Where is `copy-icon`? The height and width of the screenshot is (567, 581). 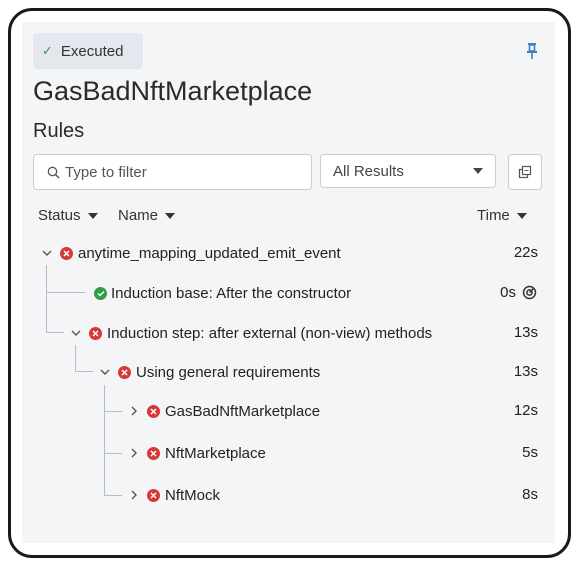
copy-icon is located at coordinates (525, 172).